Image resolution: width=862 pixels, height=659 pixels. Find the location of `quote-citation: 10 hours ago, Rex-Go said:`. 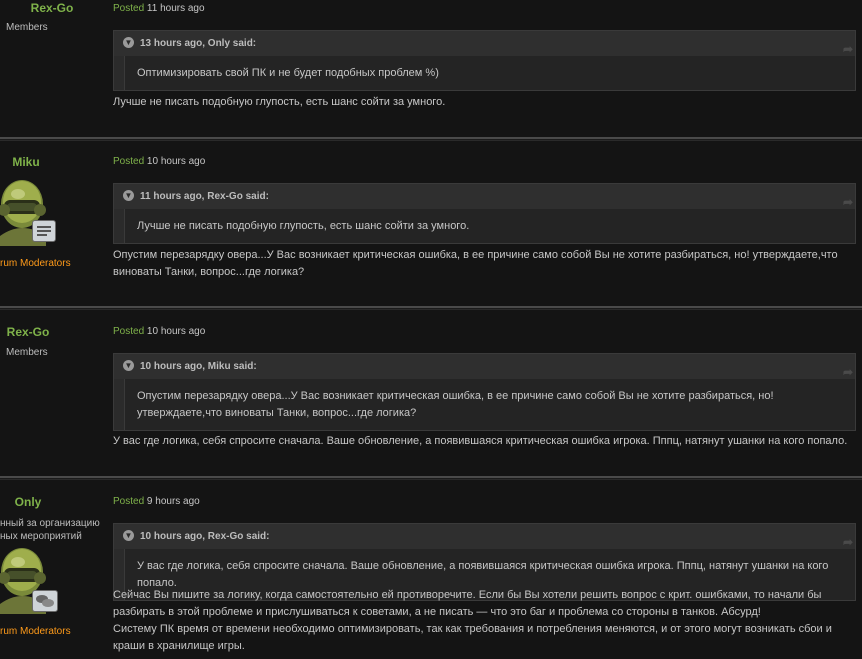

quote-citation: 10 hours ago, Rex-Go said: is located at coordinates (205, 536).